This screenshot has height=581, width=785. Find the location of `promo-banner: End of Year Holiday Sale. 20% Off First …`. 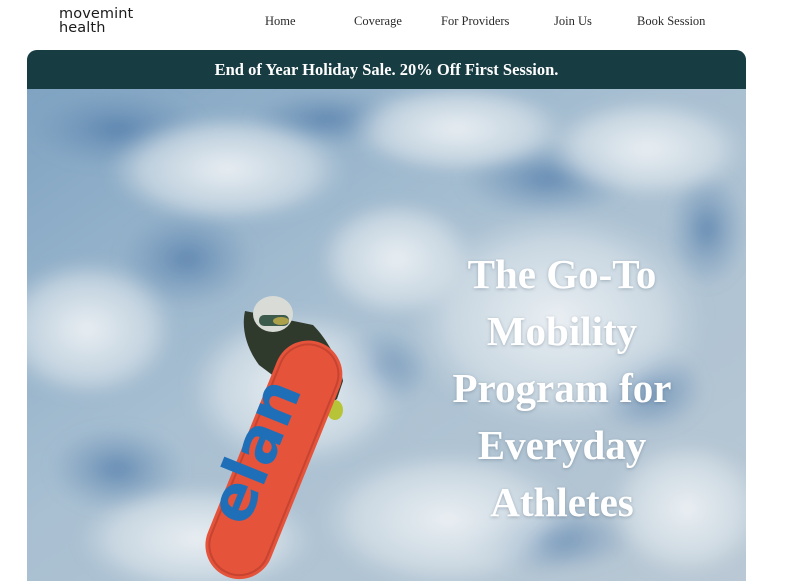

promo-banner: End of Year Holiday Sale. 20% Off First … is located at coordinates (386, 69).